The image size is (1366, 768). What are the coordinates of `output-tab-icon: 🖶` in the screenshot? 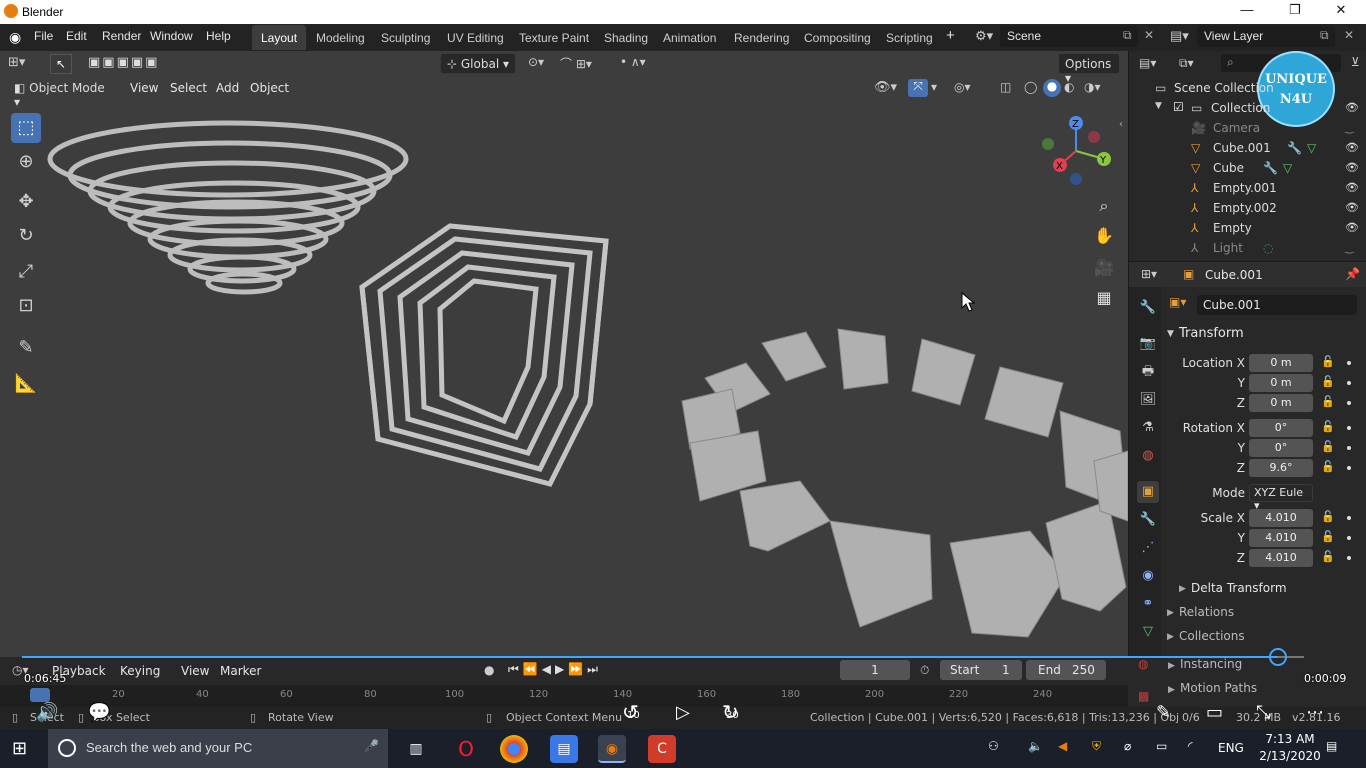 It's located at (1148, 372).